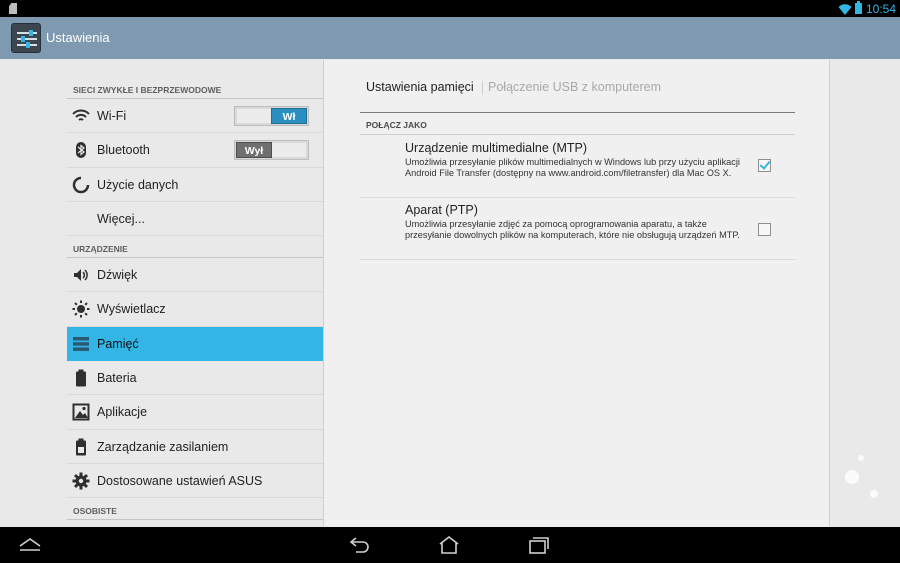 The height and width of the screenshot is (563, 900). I want to click on toggle-state: Wył, so click(254, 150).